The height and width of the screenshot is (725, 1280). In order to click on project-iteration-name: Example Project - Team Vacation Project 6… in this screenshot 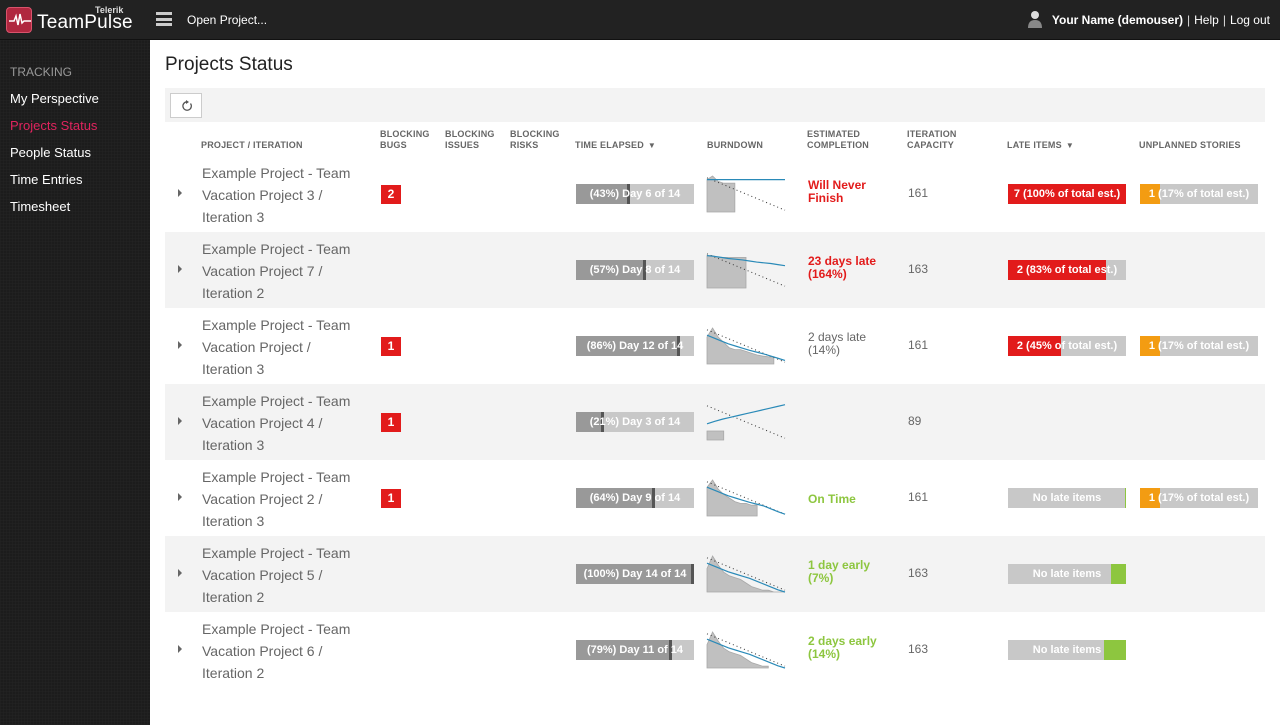, I will do `click(287, 651)`.